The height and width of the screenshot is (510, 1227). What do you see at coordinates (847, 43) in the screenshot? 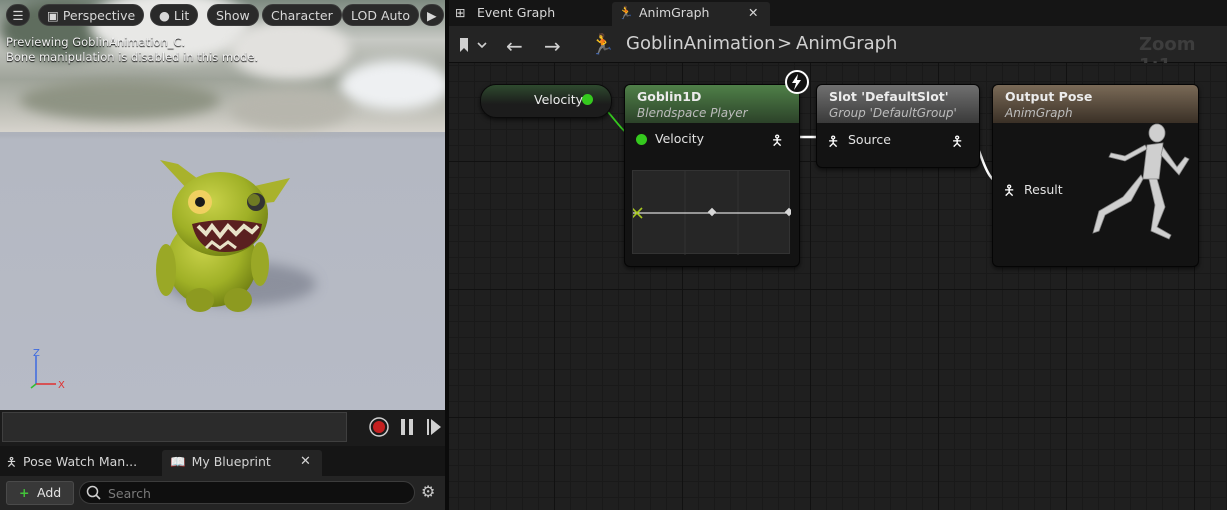
I see `breadcrumb-current: AnimGraph` at bounding box center [847, 43].